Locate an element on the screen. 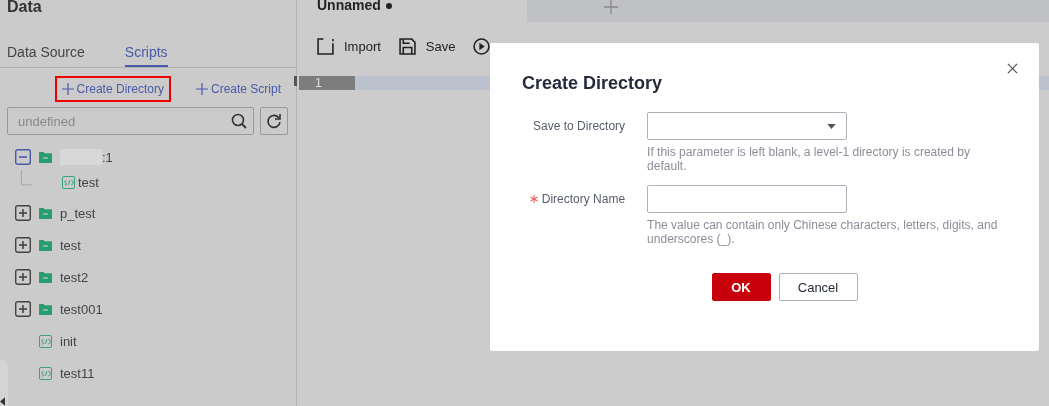 This screenshot has height=406, width=1049. field-label: Save to Directory is located at coordinates (579, 126).